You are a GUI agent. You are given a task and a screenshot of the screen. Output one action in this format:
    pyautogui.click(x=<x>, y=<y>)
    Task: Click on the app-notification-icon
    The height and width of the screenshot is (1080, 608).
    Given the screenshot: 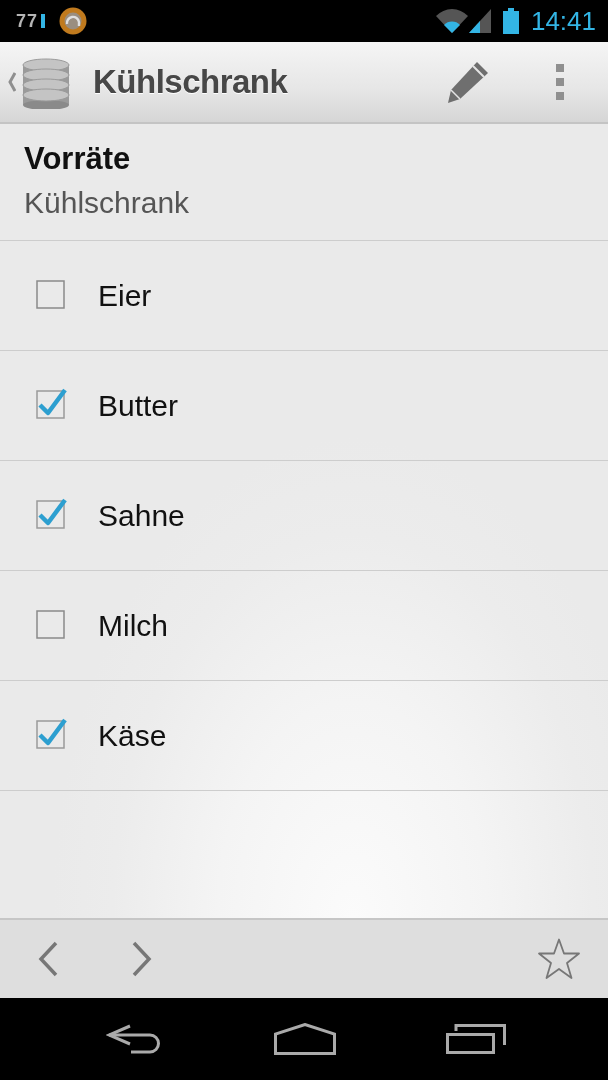 What is the action you would take?
    pyautogui.click(x=73, y=21)
    